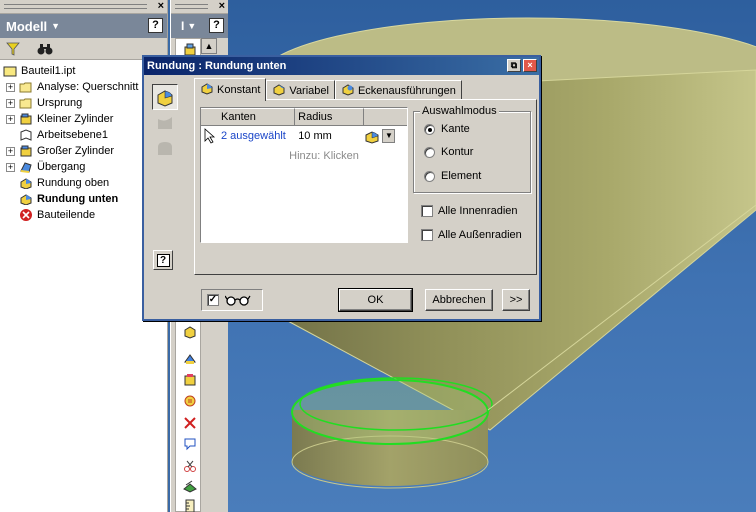  I want to click on tab-variable: Variabel, so click(300, 90).